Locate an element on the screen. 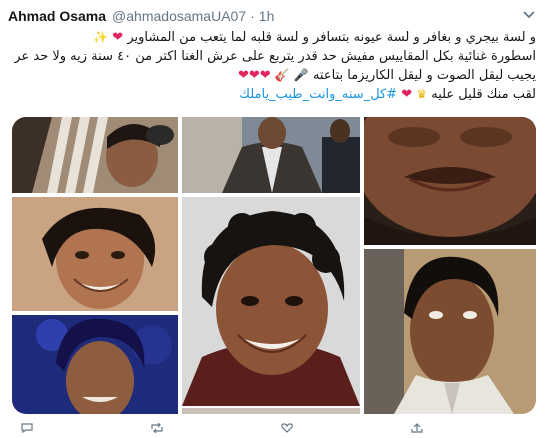  photo-singer-smiling-portrait is located at coordinates (95, 254).